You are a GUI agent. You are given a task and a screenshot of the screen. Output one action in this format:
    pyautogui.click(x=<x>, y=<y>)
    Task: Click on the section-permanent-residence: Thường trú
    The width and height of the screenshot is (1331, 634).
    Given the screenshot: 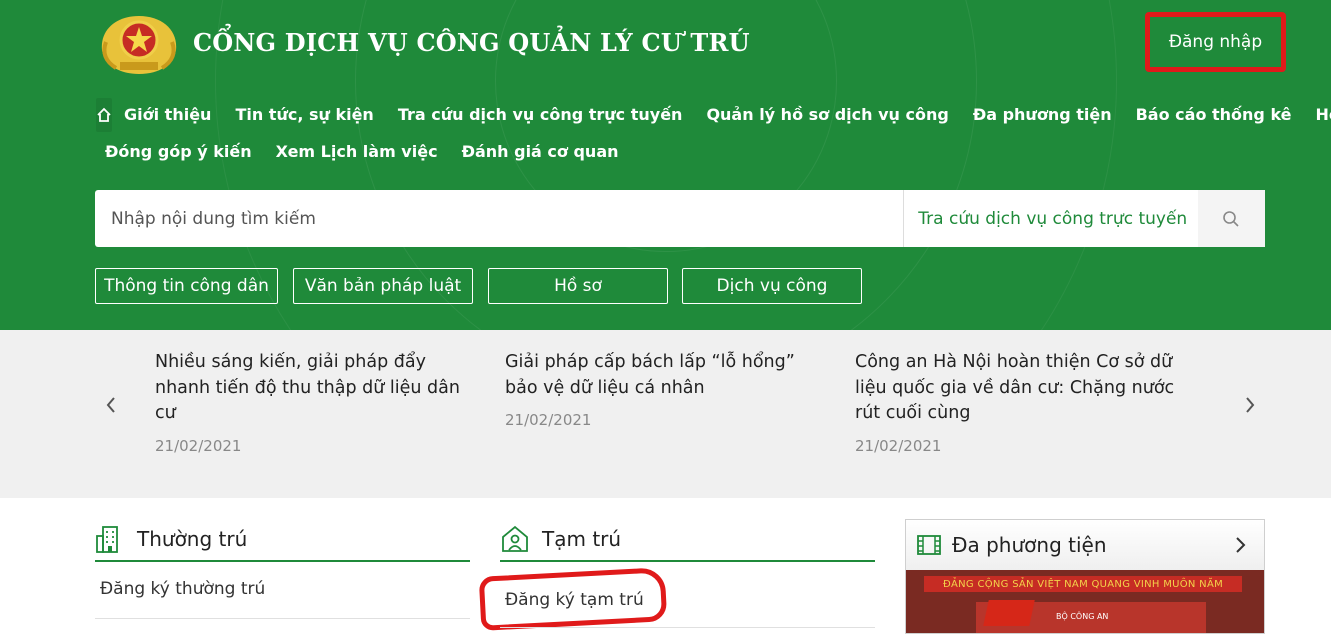 What is the action you would take?
    pyautogui.click(x=282, y=540)
    